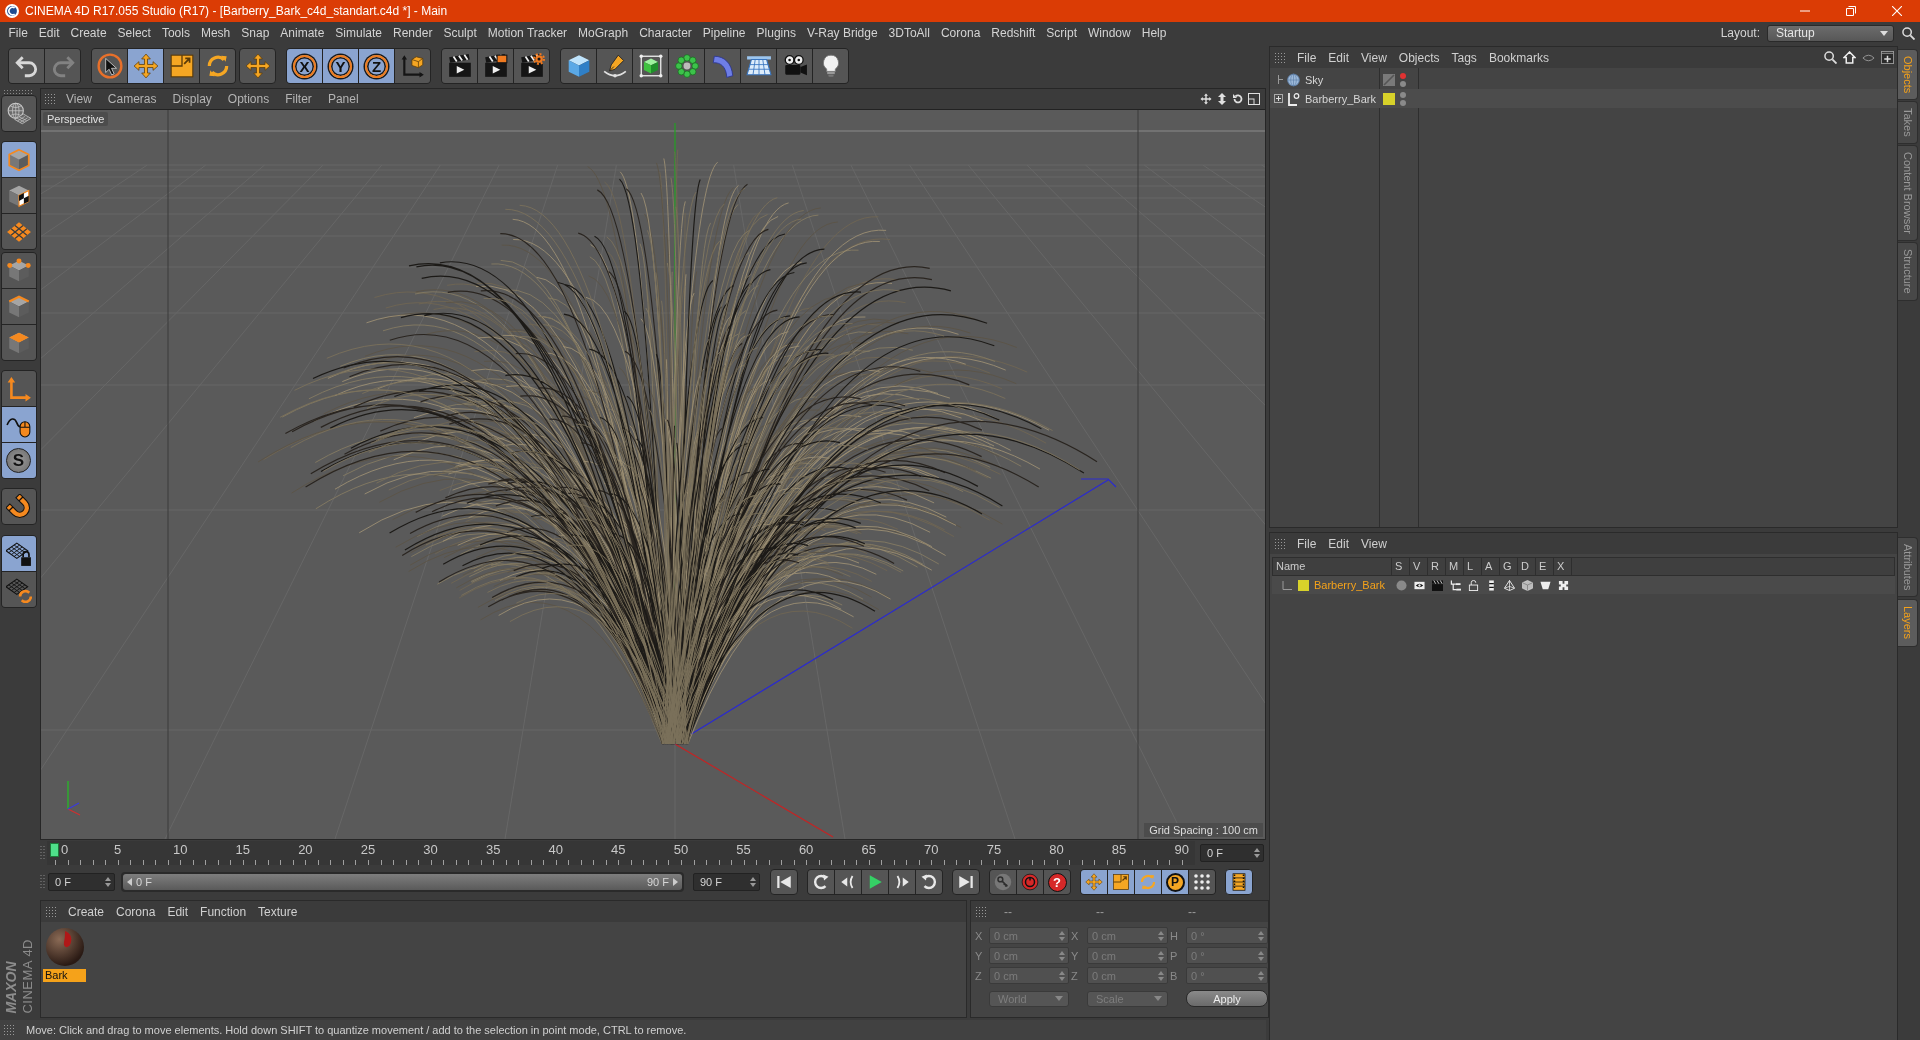  I want to click on camera-button, so click(794, 66).